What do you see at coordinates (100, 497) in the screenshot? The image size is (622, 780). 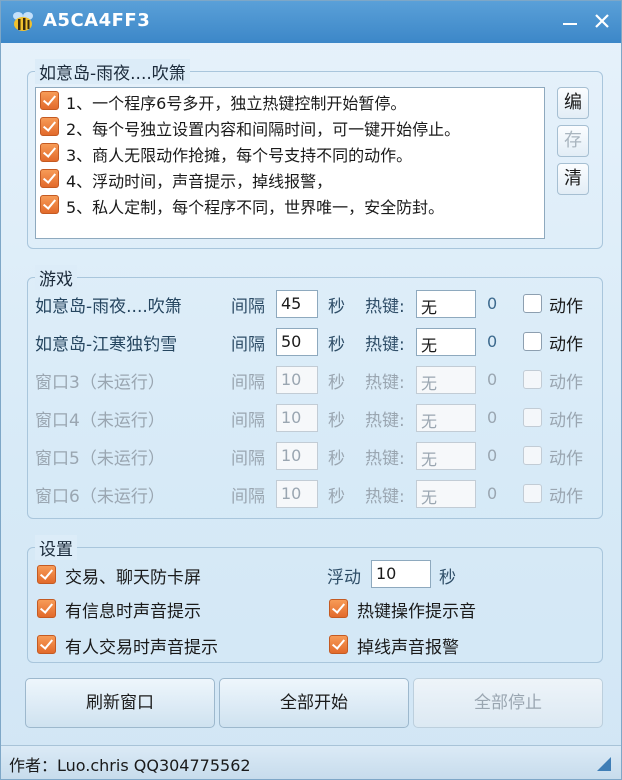 I see `game-window-name: 窗口6（未运行）` at bounding box center [100, 497].